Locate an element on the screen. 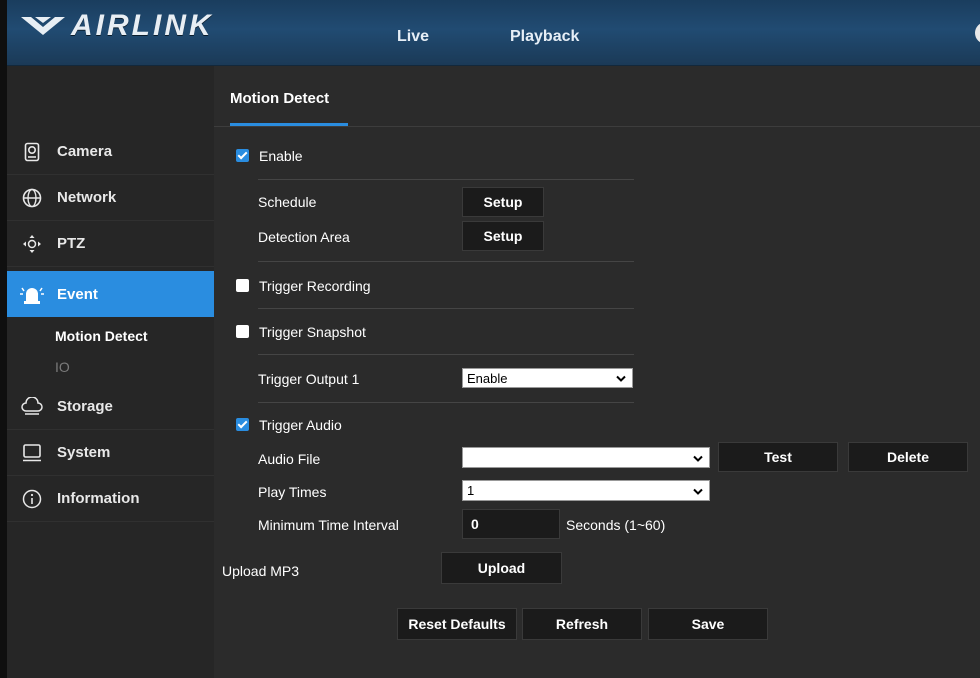 The width and height of the screenshot is (980, 678). sidebar-item-storage: Storage is located at coordinates (110, 407).